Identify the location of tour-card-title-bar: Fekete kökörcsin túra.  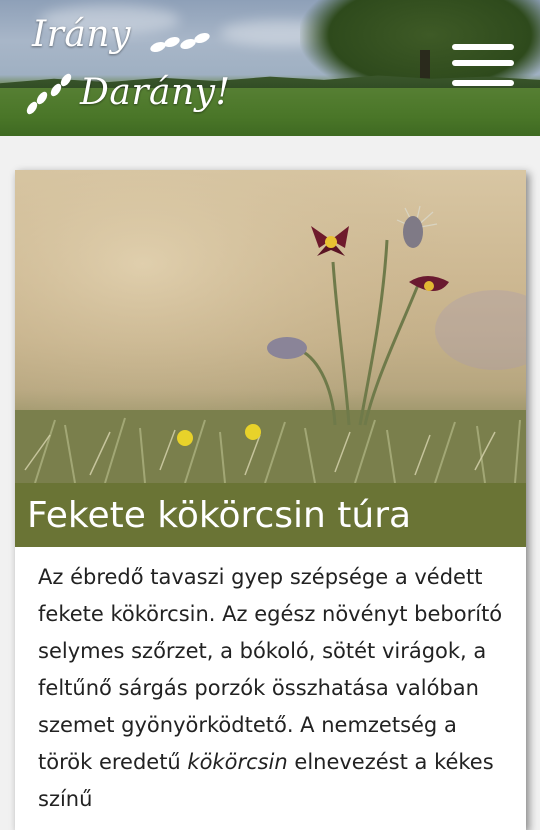
(270, 515).